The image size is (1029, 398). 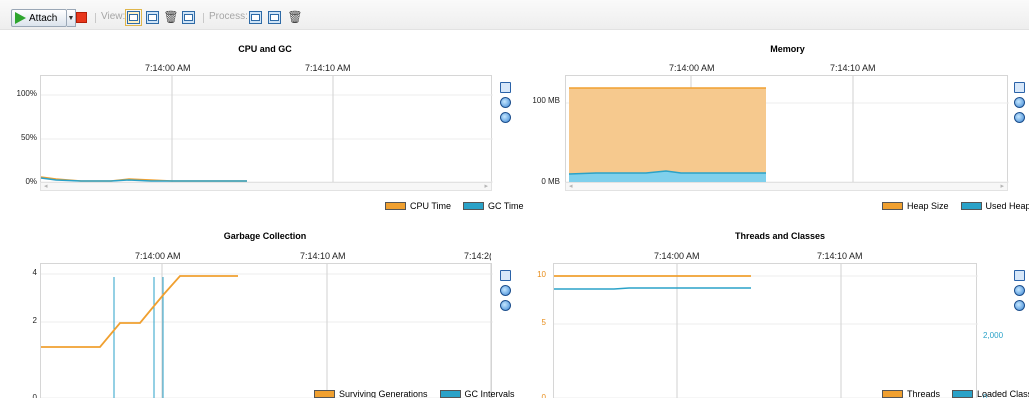 I want to click on gc-chart-svg, so click(x=267, y=331).